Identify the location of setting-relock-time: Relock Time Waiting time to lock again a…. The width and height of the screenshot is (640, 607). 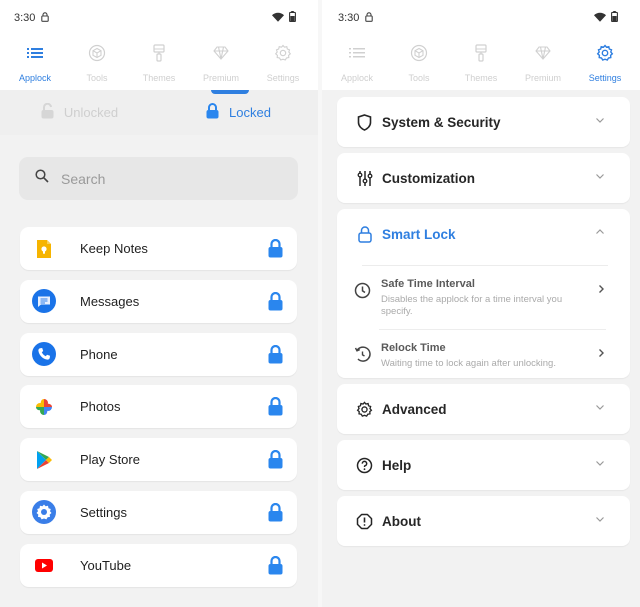
(483, 350).